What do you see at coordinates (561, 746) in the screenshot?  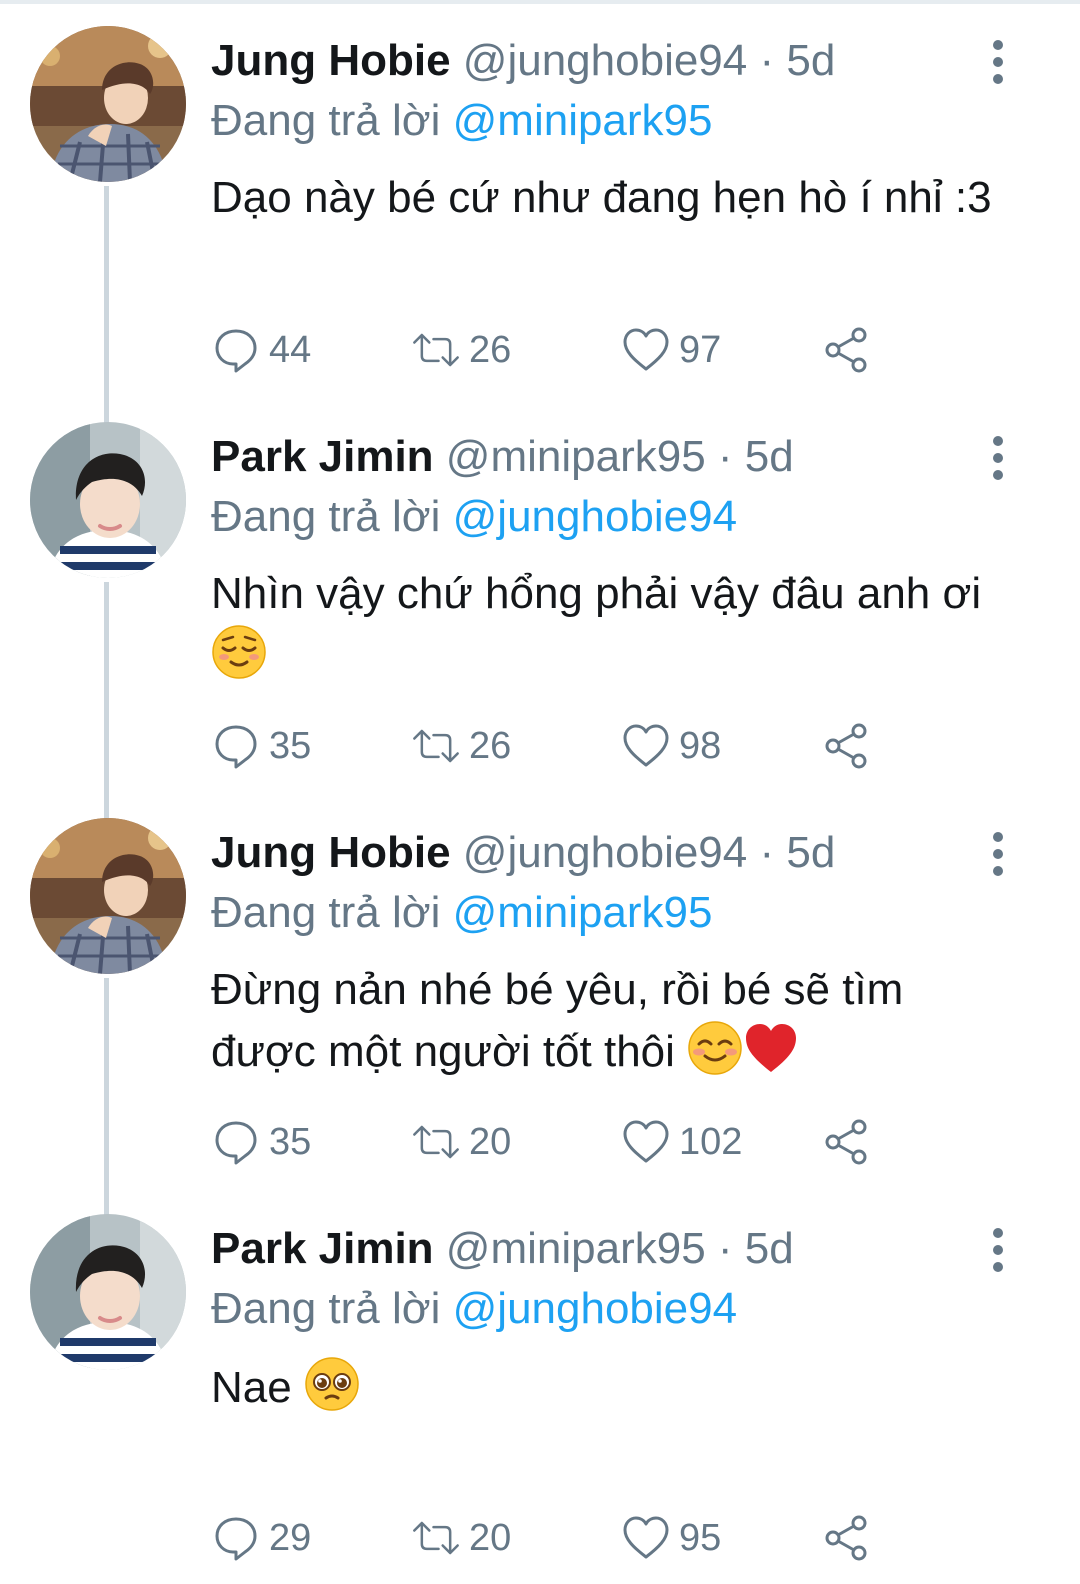 I see `tweet-actions: 35 26 98` at bounding box center [561, 746].